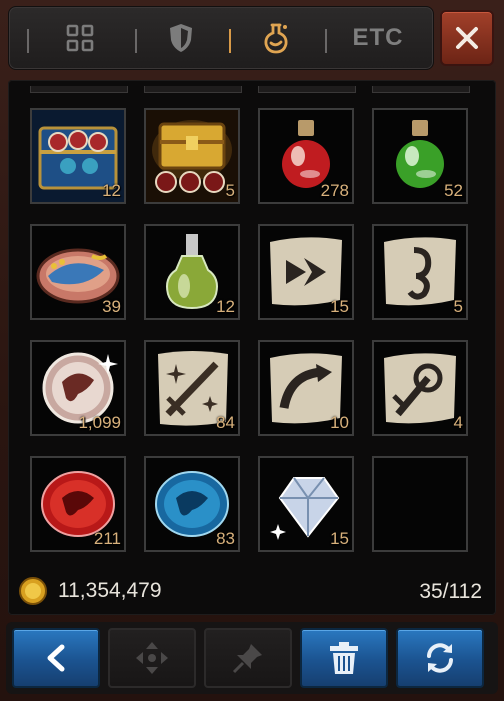 The width and height of the screenshot is (504, 701). What do you see at coordinates (78, 388) in the screenshot?
I see `inventory-slot: 1,099` at bounding box center [78, 388].